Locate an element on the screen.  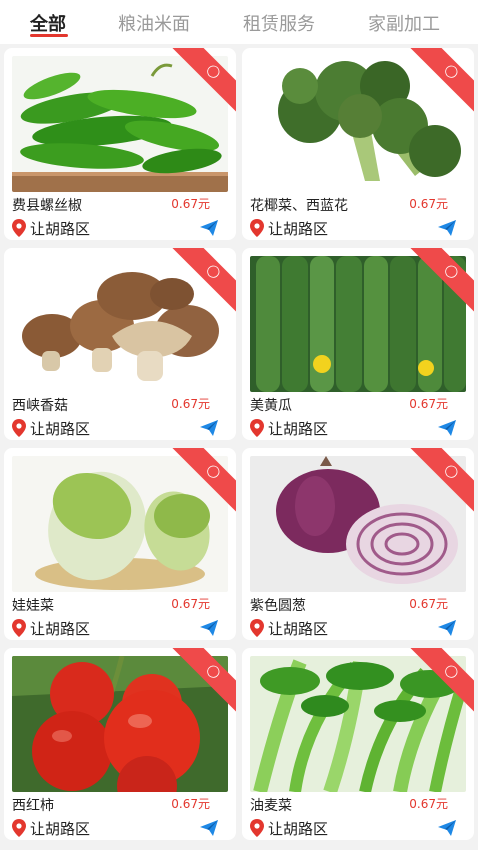
tab-rental-service: 租赁服务 is located at coordinates (279, 23).